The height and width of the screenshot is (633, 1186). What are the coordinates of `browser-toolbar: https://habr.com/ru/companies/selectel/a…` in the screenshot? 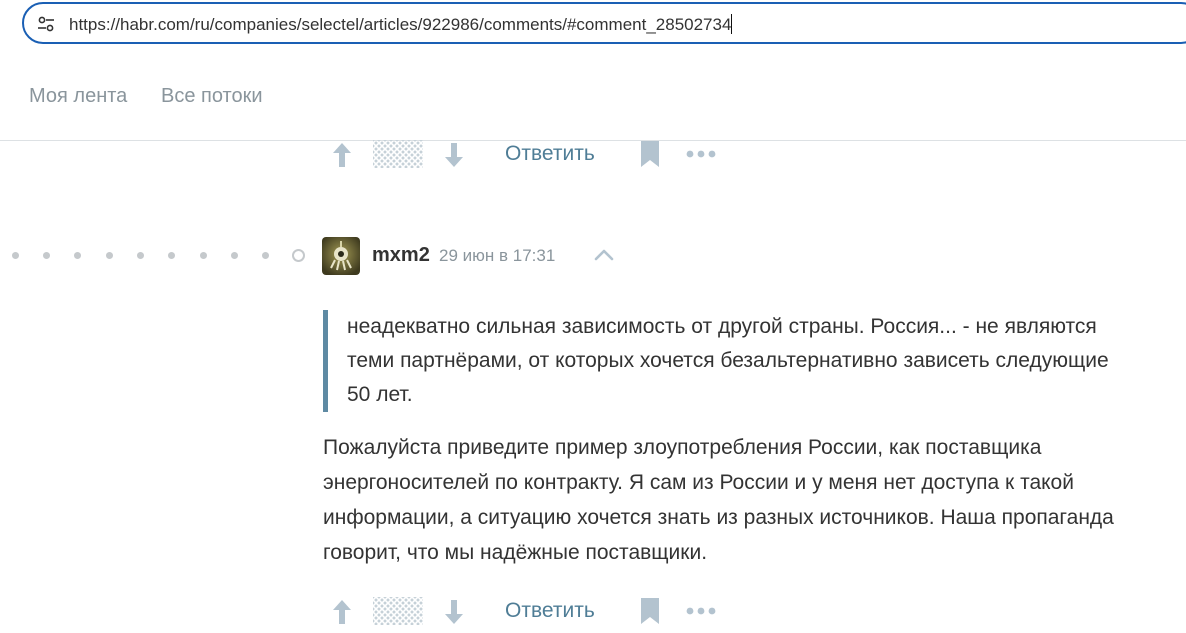 It's located at (593, 26).